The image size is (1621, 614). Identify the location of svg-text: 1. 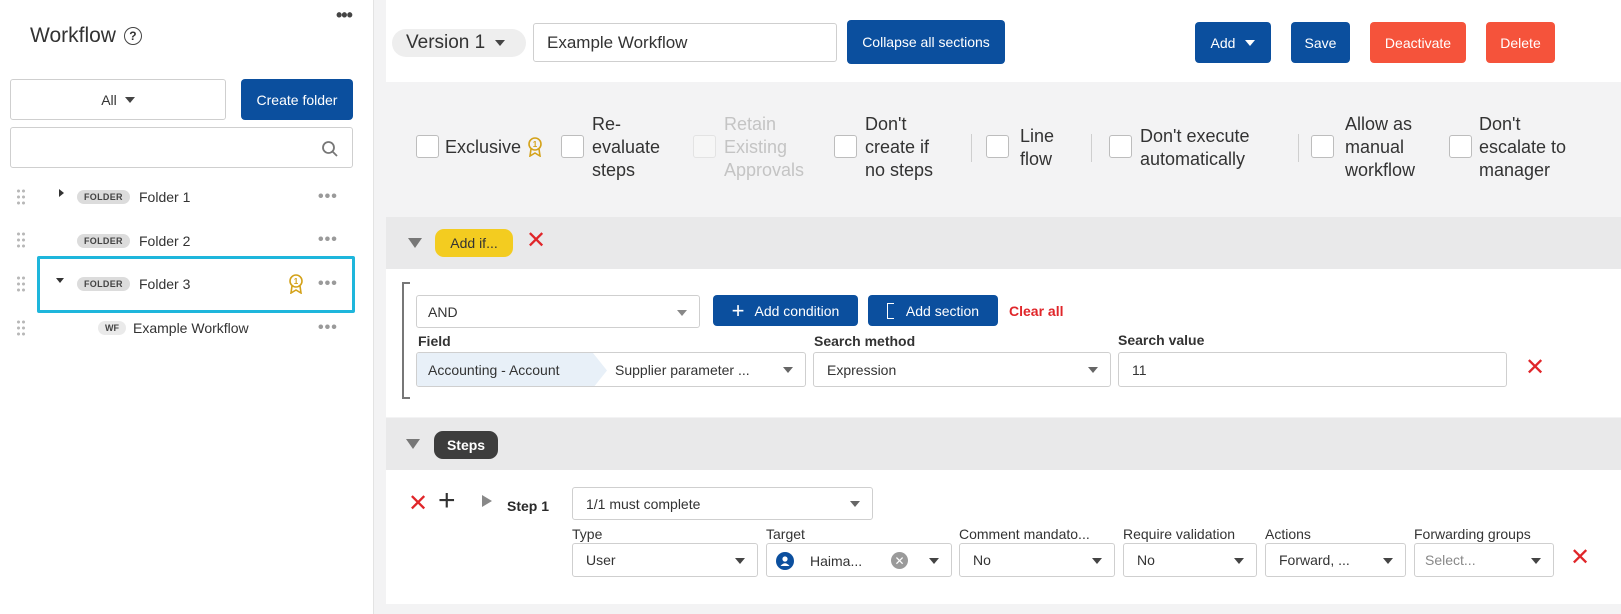
(296, 281).